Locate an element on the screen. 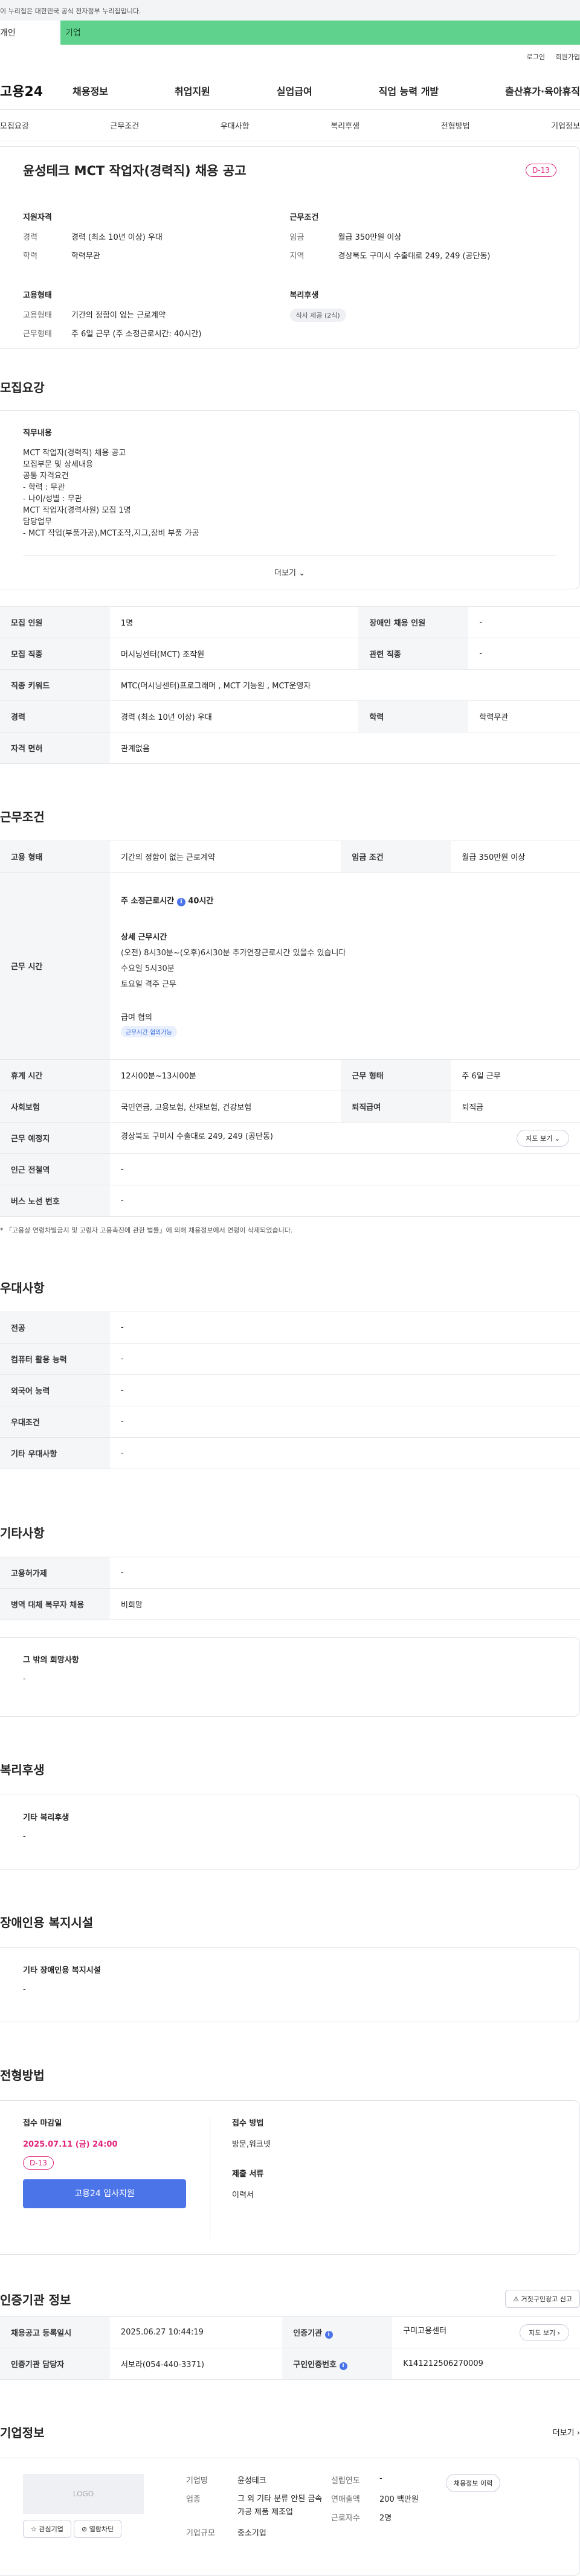  table-row: 전공 - is located at coordinates (290, 1328).